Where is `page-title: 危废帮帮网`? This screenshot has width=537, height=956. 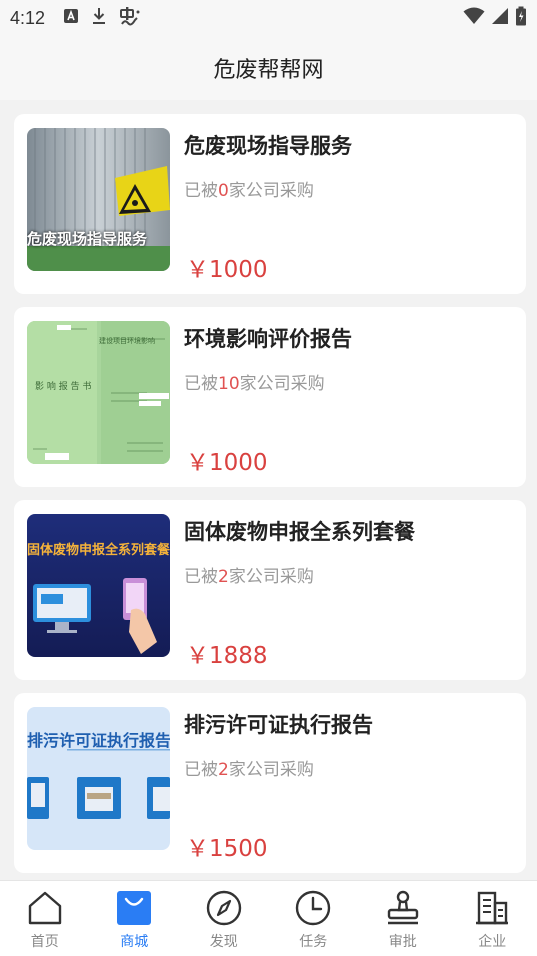 page-title: 危废帮帮网 is located at coordinates (268, 70).